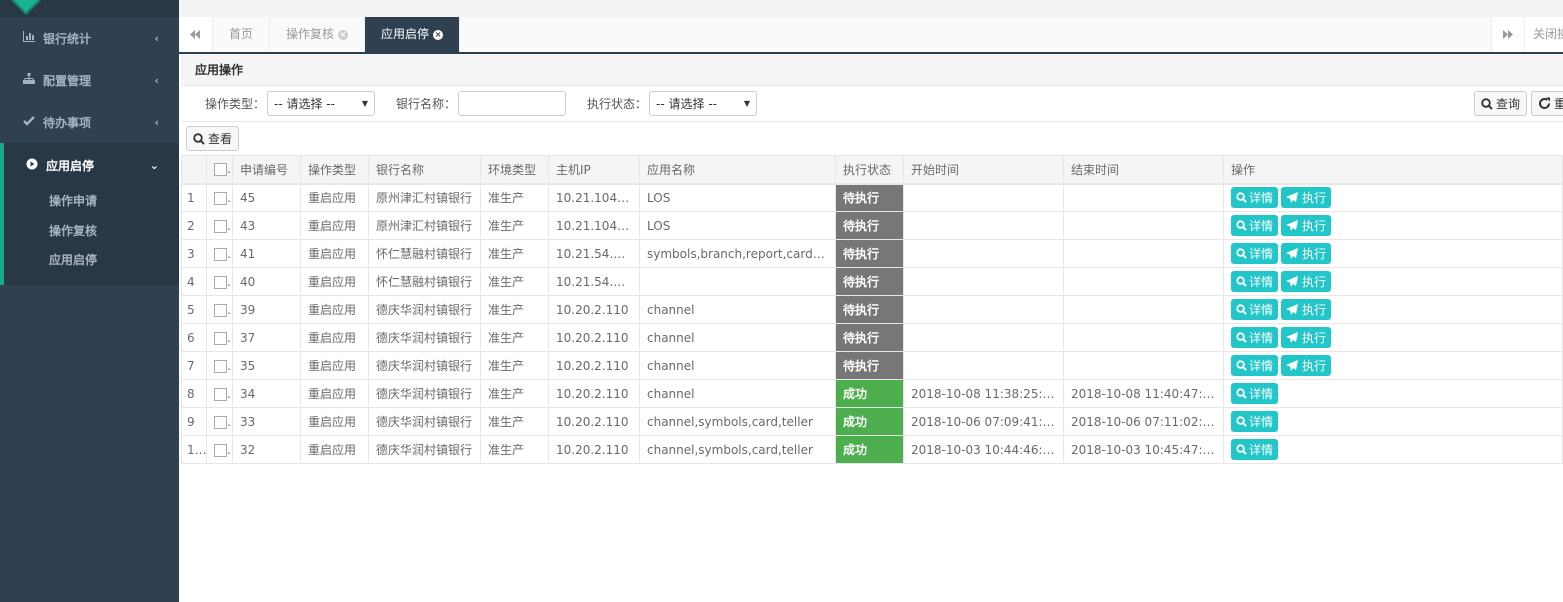 The height and width of the screenshot is (602, 1563). I want to click on cell-end-time: 2018-10-06 07:11:02:218, so click(1143, 421).